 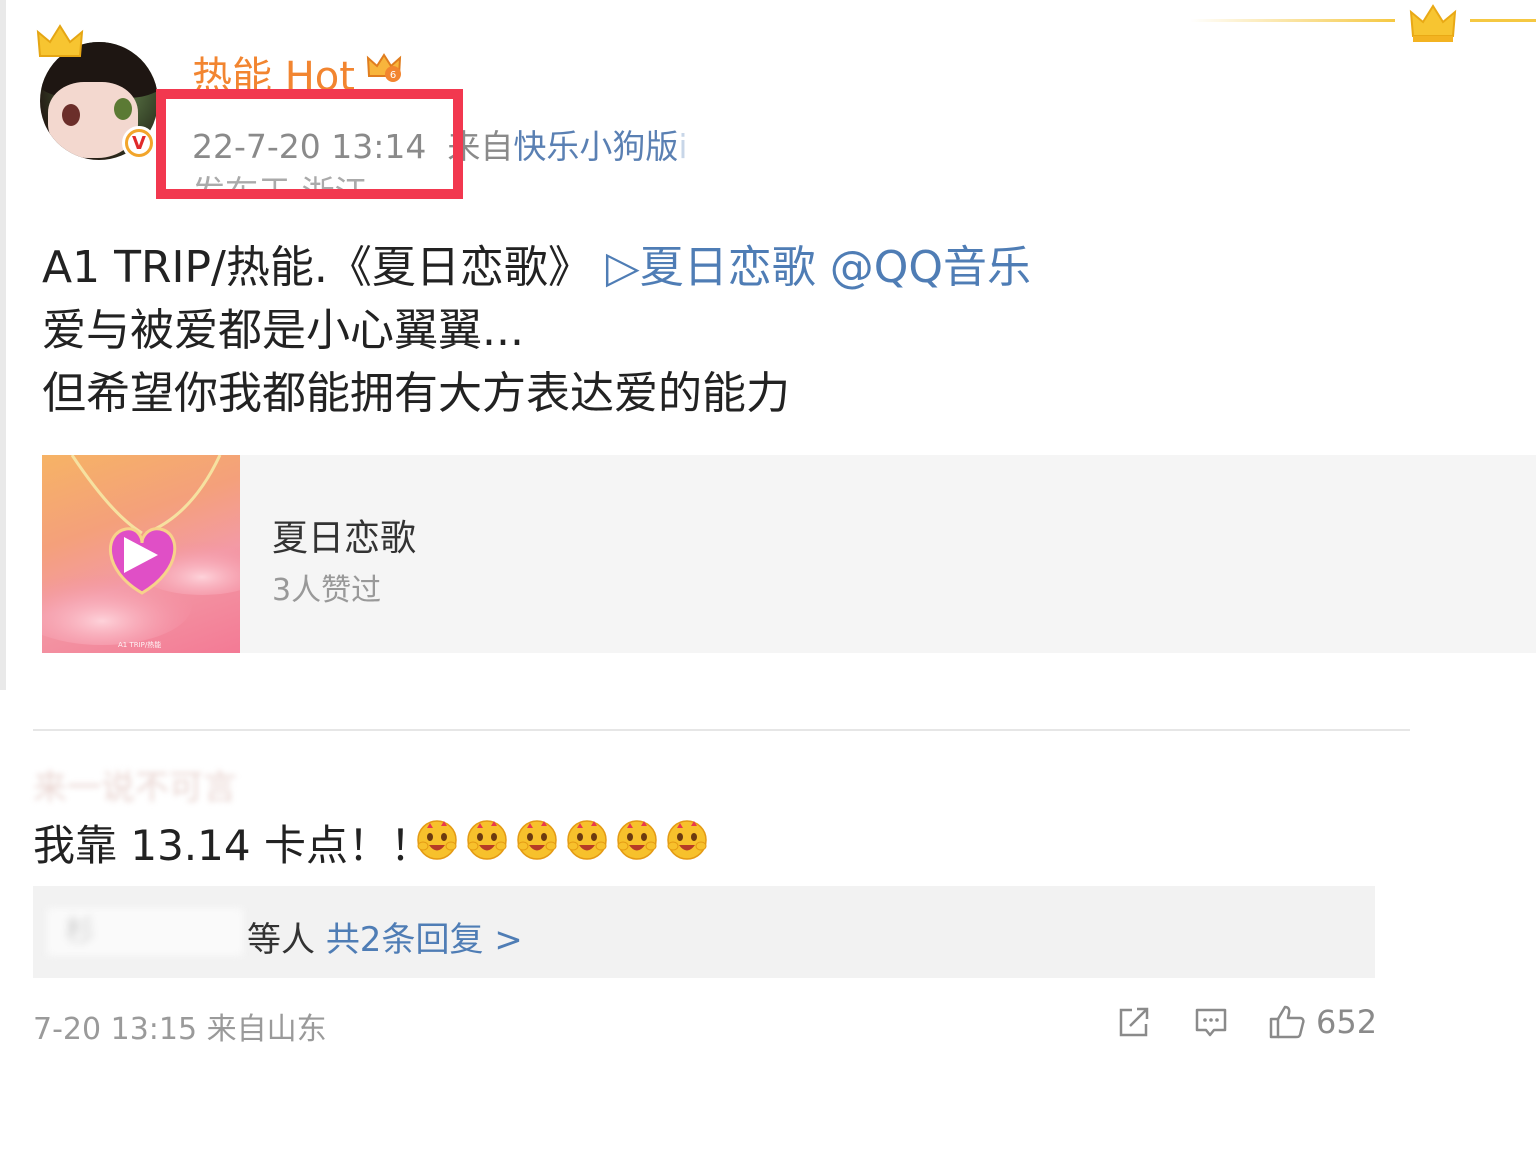 I want to click on comment-button, so click(x=1211, y=1022).